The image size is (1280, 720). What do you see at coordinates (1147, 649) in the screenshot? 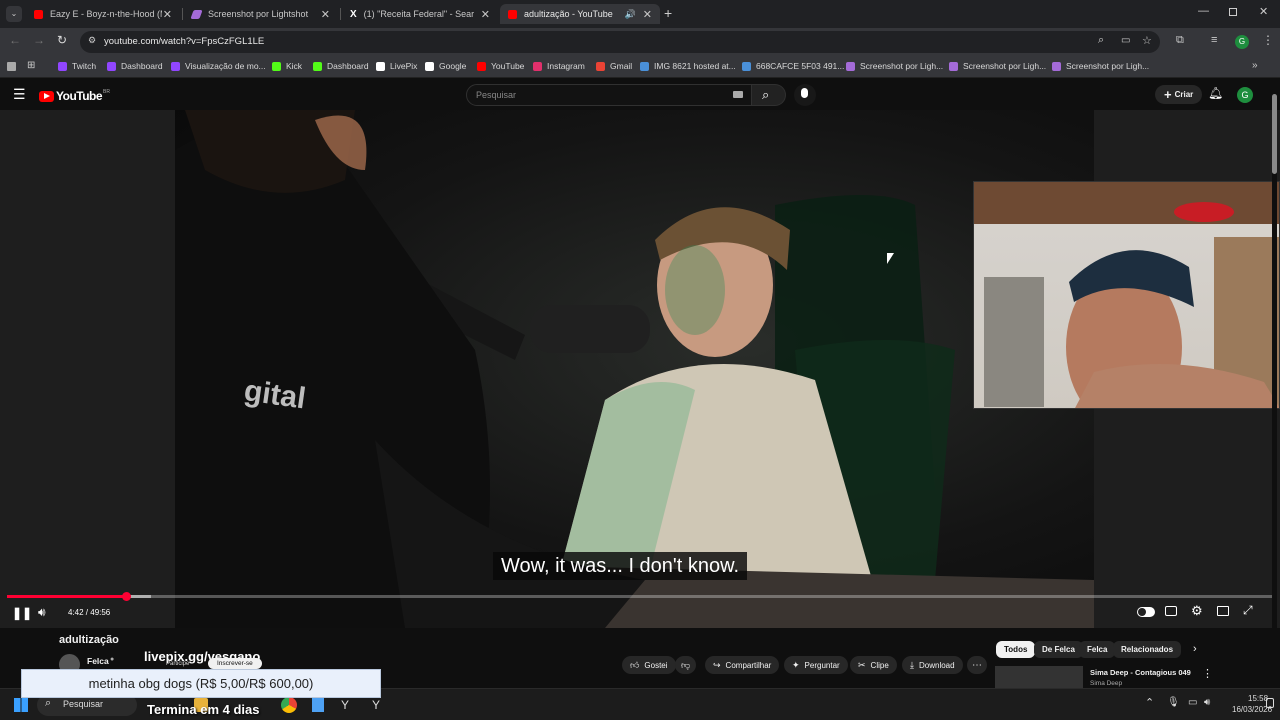
I see `chip-related: Relacionados` at bounding box center [1147, 649].